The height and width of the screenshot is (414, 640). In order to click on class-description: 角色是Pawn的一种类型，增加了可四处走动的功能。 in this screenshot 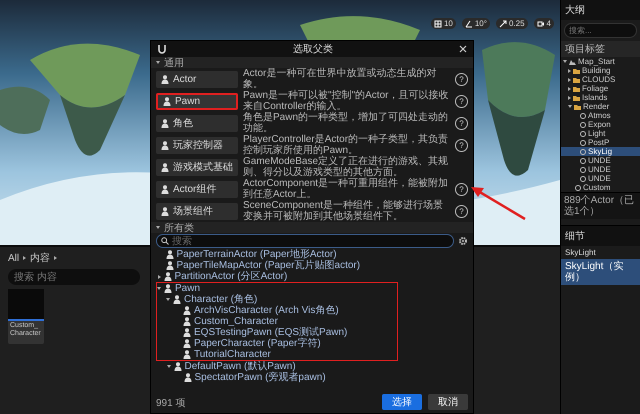, I will do `click(346, 123)`.